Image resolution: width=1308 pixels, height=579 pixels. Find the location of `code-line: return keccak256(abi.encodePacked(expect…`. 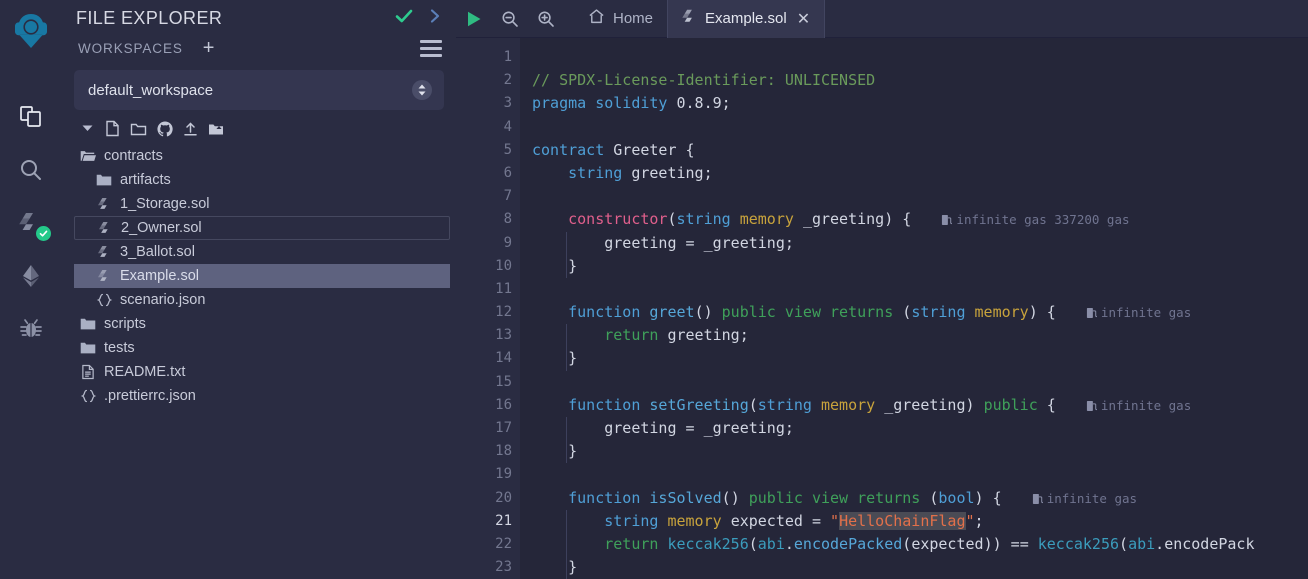

code-line: return keccak256(abi.encodePacked(expect… is located at coordinates (914, 544).